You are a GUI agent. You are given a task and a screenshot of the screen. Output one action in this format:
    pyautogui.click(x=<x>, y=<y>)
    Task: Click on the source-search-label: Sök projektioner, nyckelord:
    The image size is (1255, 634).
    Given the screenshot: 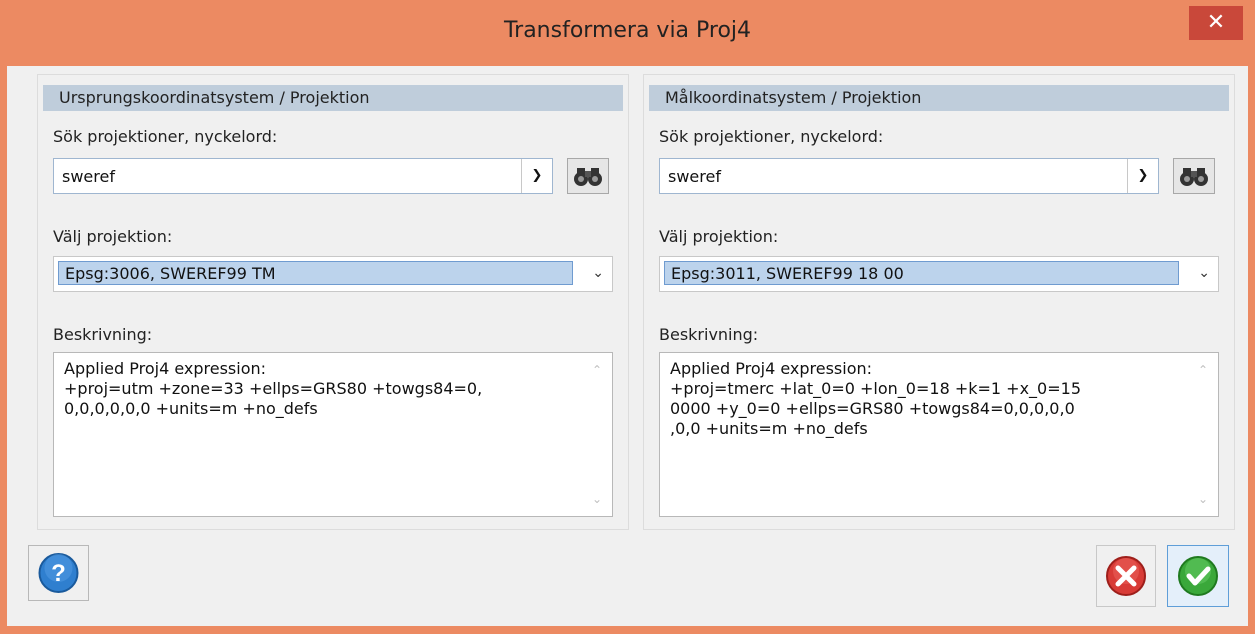 What is the action you would take?
    pyautogui.click(x=165, y=136)
    